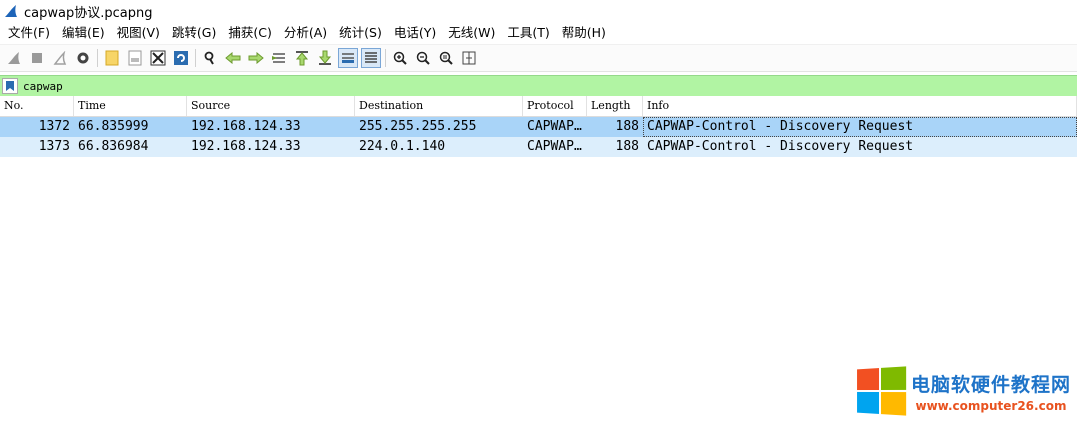  I want to click on column-header-protocol: Protocol, so click(555, 106).